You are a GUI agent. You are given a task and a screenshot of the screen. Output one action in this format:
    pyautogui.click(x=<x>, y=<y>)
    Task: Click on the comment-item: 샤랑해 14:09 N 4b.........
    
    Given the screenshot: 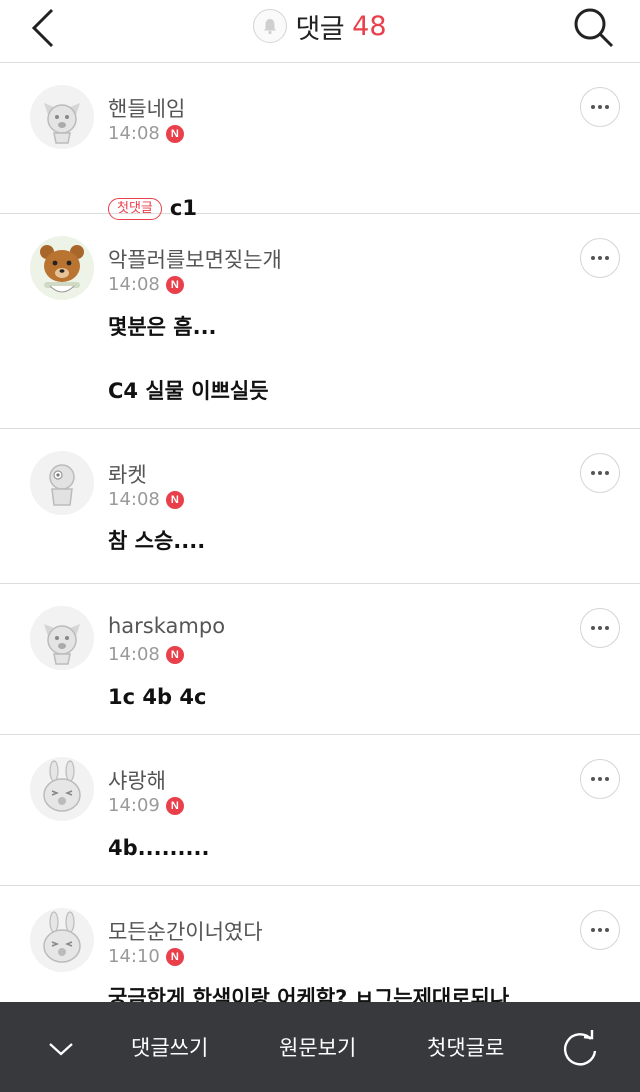 What is the action you would take?
    pyautogui.click(x=320, y=810)
    